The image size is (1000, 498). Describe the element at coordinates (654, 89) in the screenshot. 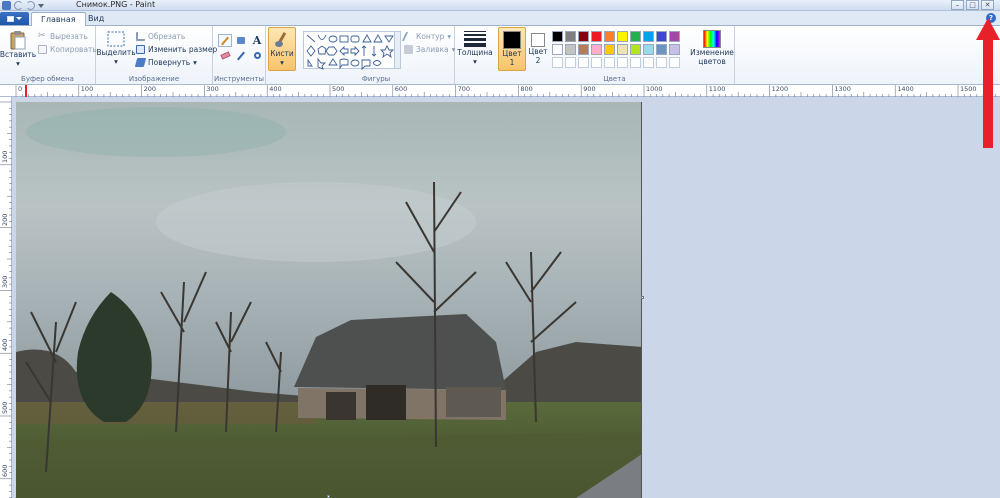

I see `ruler-tick-label: 1000` at that location.